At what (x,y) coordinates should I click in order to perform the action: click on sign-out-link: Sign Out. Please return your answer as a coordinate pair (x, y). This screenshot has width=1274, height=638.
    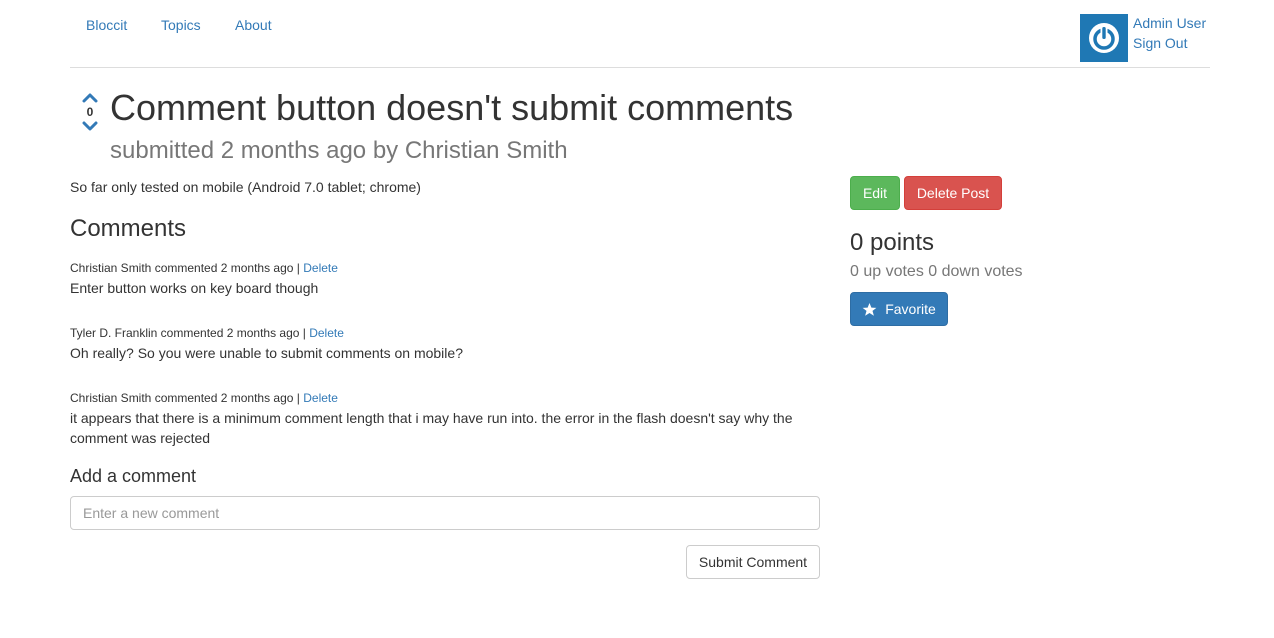
    Looking at the image, I should click on (1160, 43).